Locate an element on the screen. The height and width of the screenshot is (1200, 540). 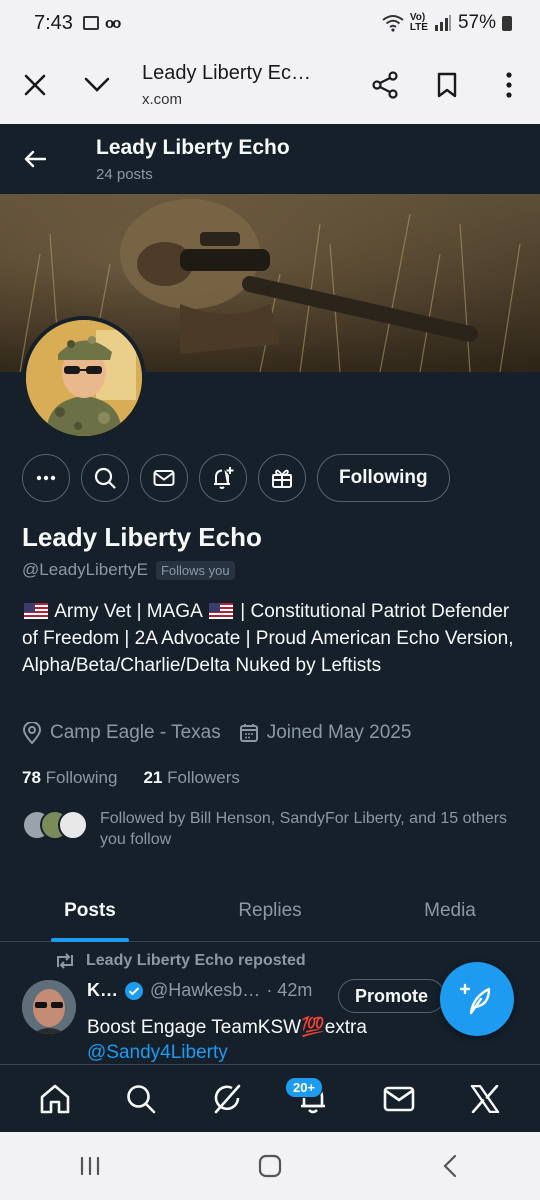
bell-plus-icon is located at coordinates (224, 478).